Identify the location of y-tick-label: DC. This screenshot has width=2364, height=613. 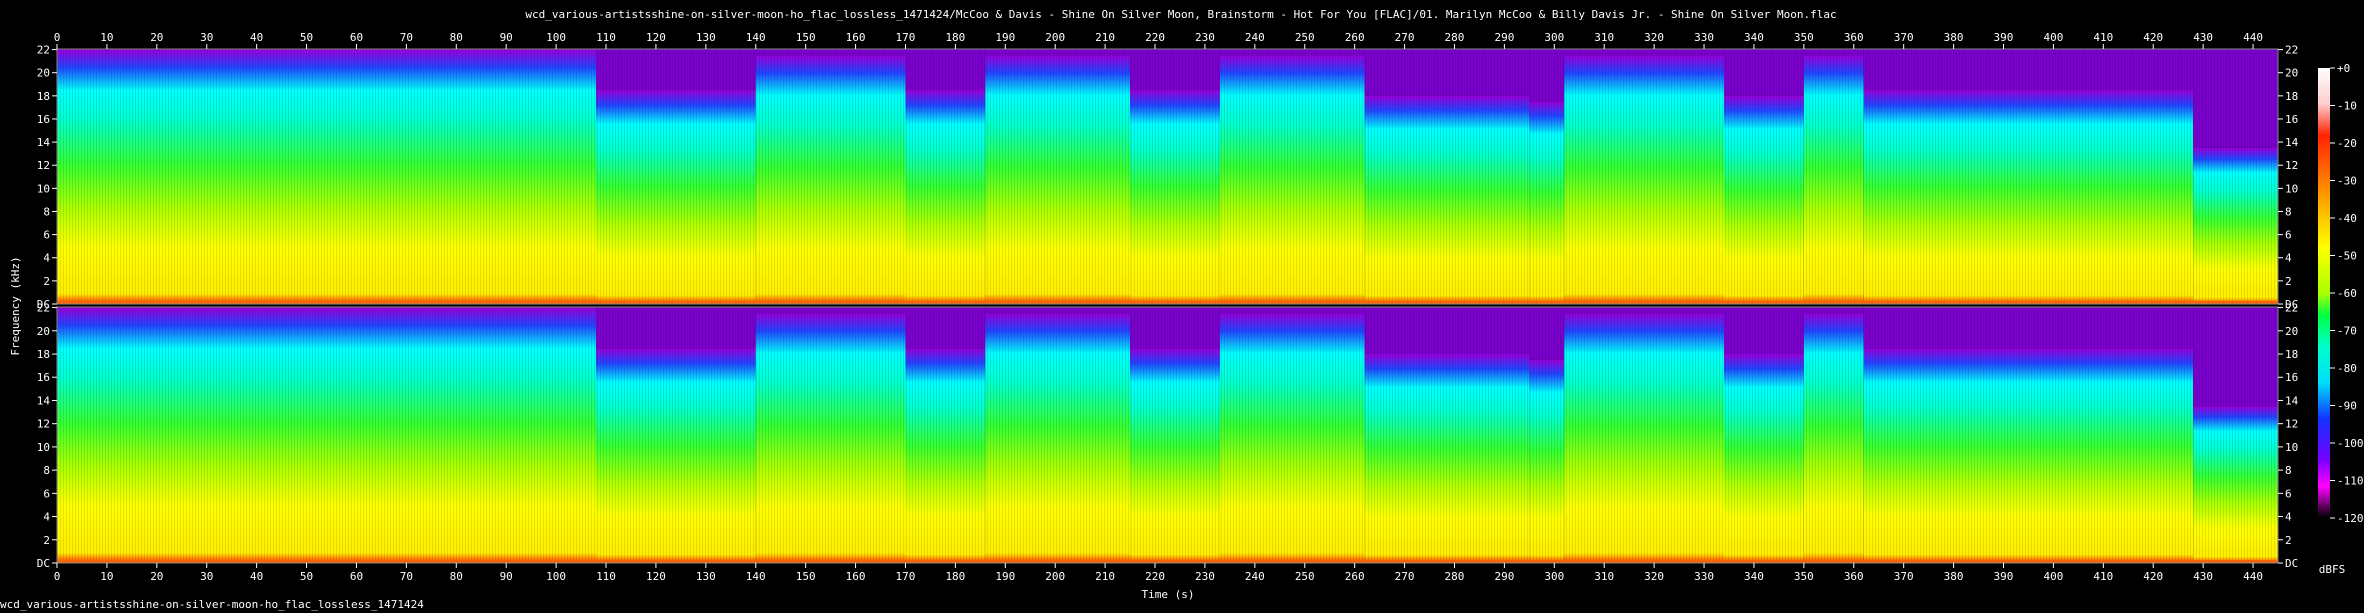
(43, 563).